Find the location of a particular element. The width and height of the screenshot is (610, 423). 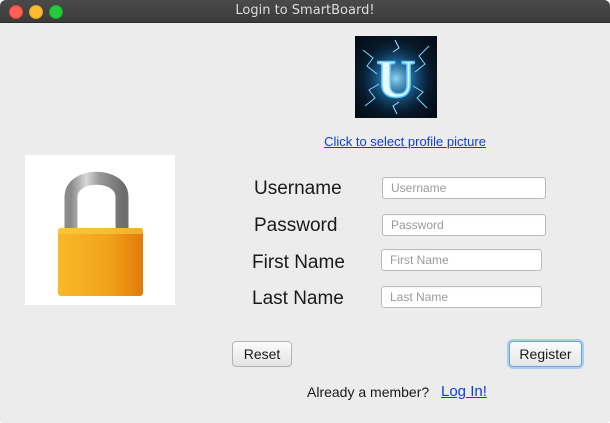

last-name-input is located at coordinates (461, 297).